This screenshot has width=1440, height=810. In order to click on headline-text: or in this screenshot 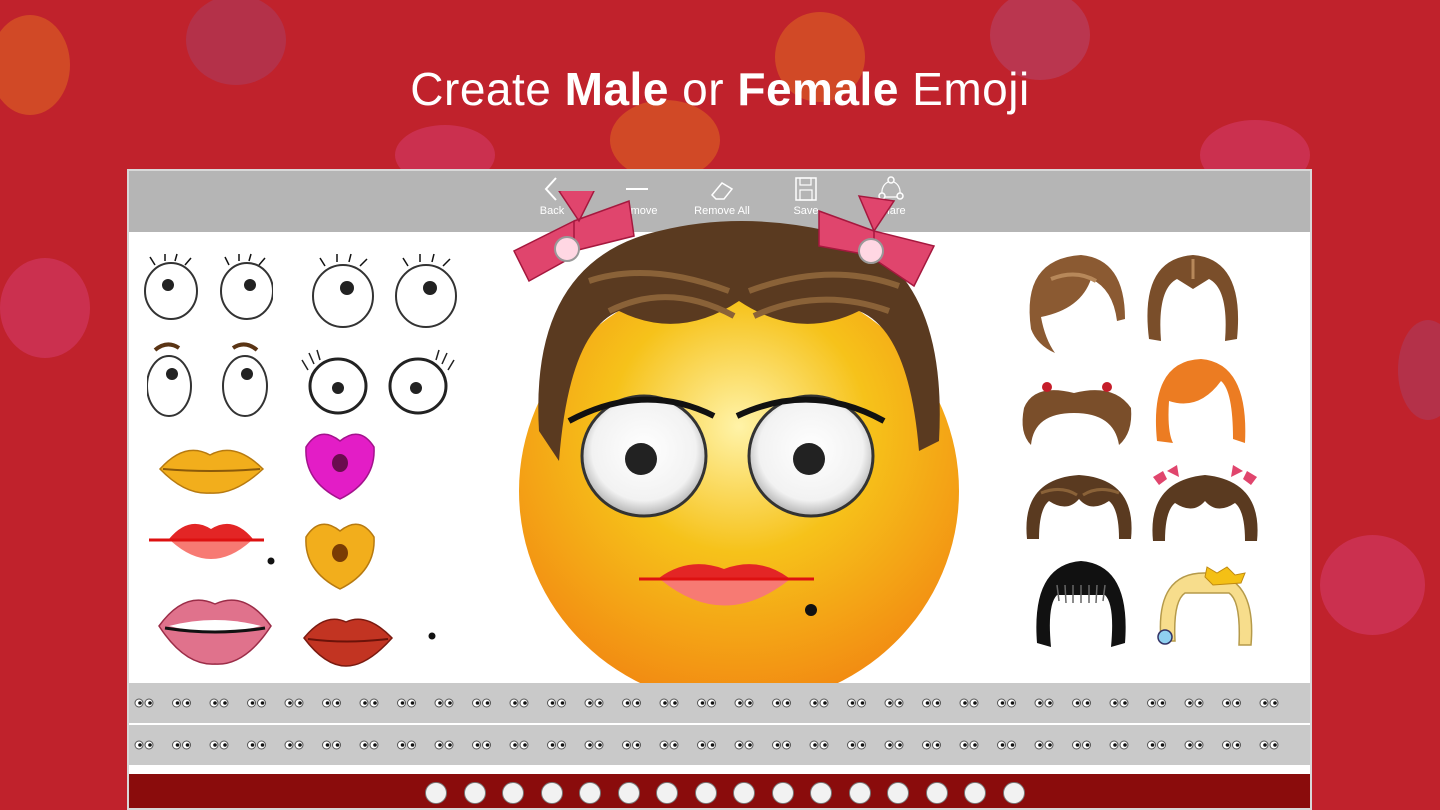, I will do `click(703, 89)`.